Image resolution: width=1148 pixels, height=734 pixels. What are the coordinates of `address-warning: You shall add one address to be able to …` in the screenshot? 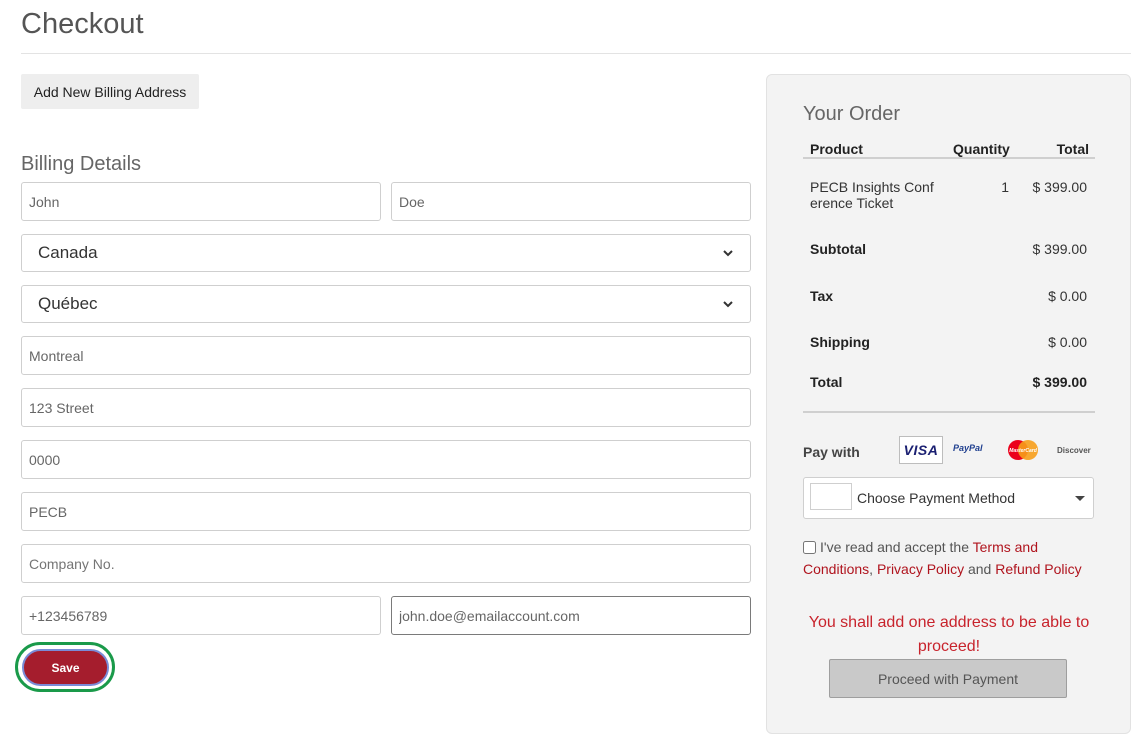 It's located at (949, 634).